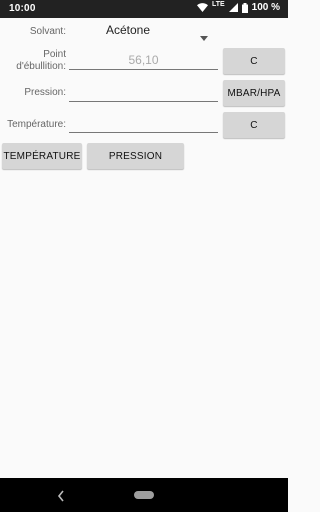  Describe the element at coordinates (144, 9) in the screenshot. I see `status-bar: 10:00 LTE 100 %` at that location.